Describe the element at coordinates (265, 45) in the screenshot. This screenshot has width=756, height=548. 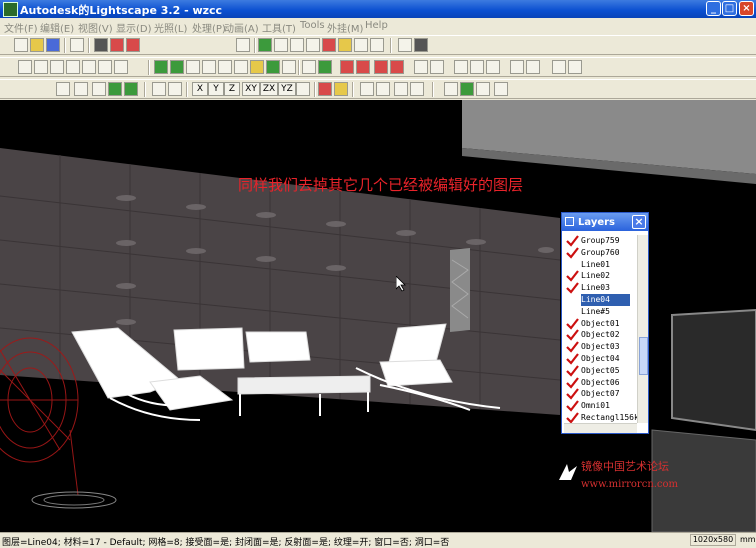
I see `eye-icon` at that location.